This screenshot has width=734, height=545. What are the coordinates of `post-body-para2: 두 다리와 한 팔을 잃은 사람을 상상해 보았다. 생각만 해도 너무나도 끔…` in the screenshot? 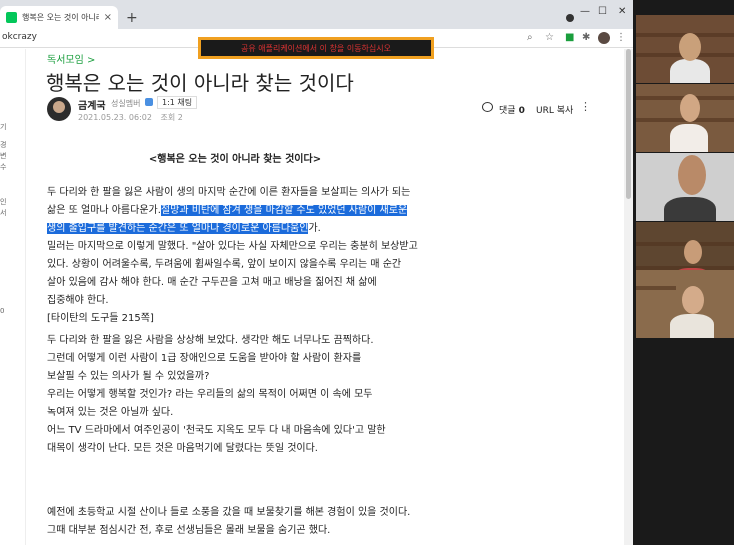 It's located at (257, 395).